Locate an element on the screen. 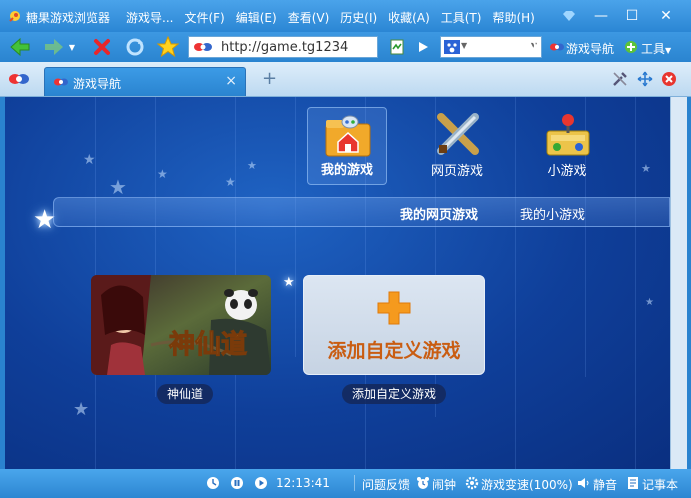  menu-favorites: 收藏(A) is located at coordinates (412, 17).